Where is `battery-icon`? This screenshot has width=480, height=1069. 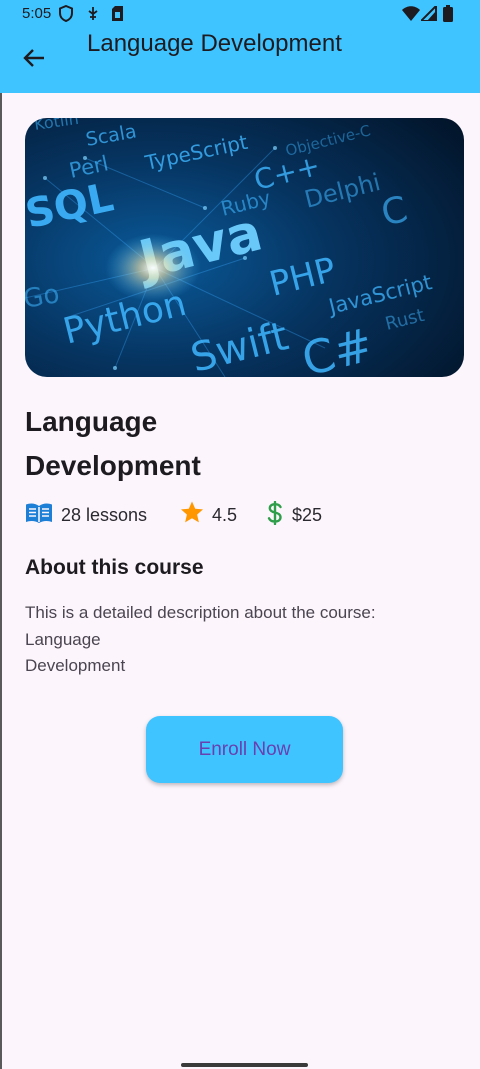
battery-icon is located at coordinates (448, 16).